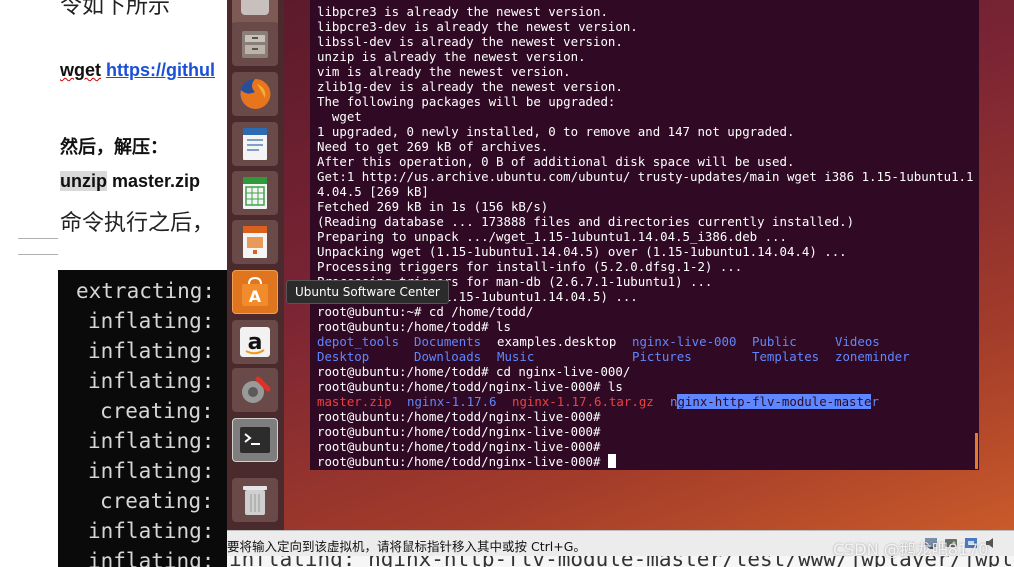  Describe the element at coordinates (684, 341) in the screenshot. I see `ls-entry-dir: nginx-live-000` at that location.